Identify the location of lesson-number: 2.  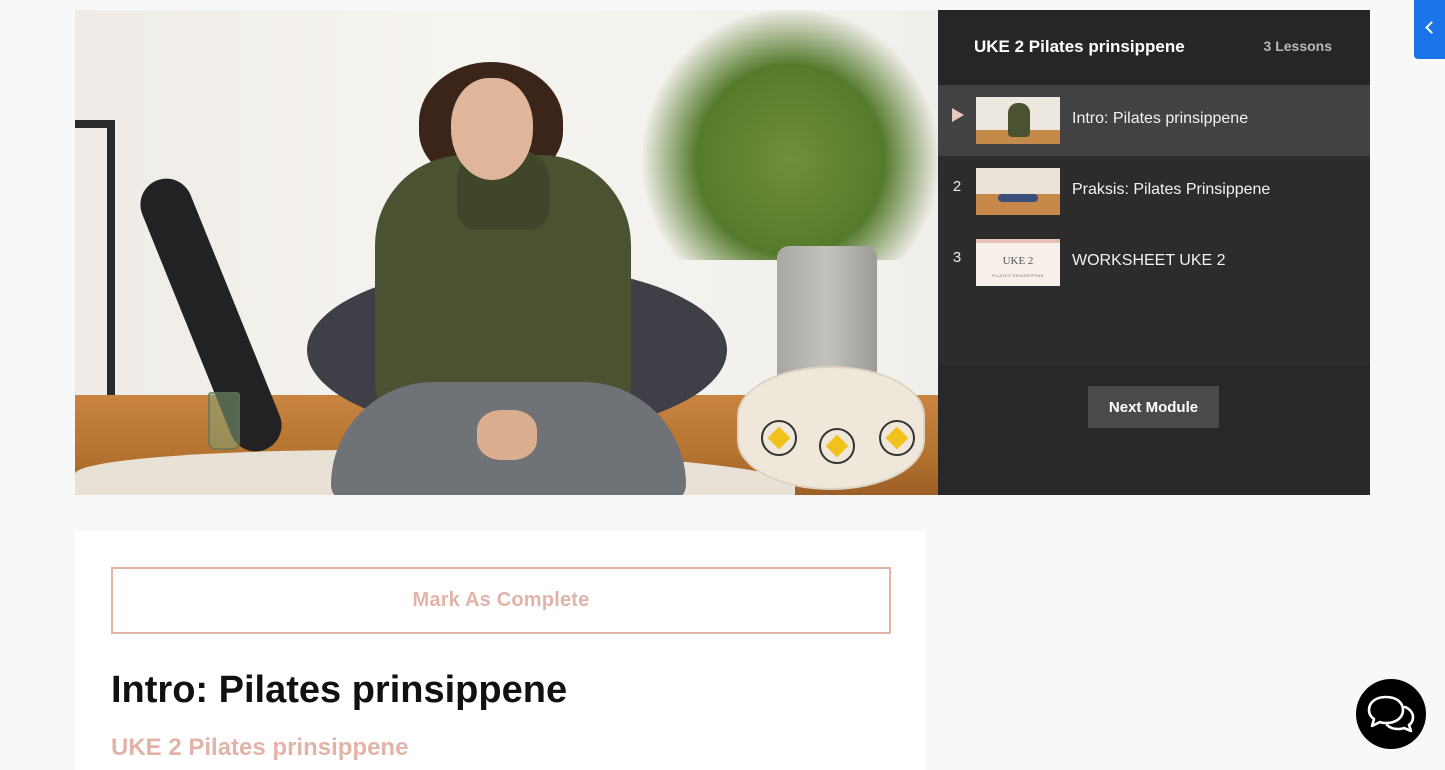
(957, 186).